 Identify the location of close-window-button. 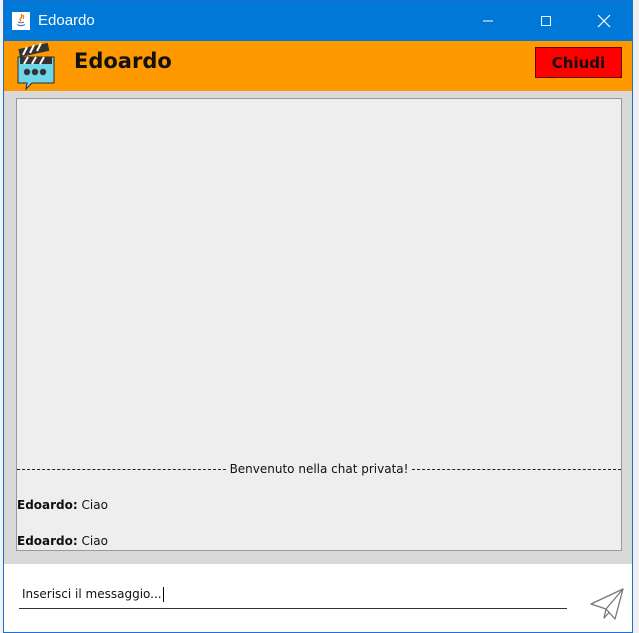
(603, 21).